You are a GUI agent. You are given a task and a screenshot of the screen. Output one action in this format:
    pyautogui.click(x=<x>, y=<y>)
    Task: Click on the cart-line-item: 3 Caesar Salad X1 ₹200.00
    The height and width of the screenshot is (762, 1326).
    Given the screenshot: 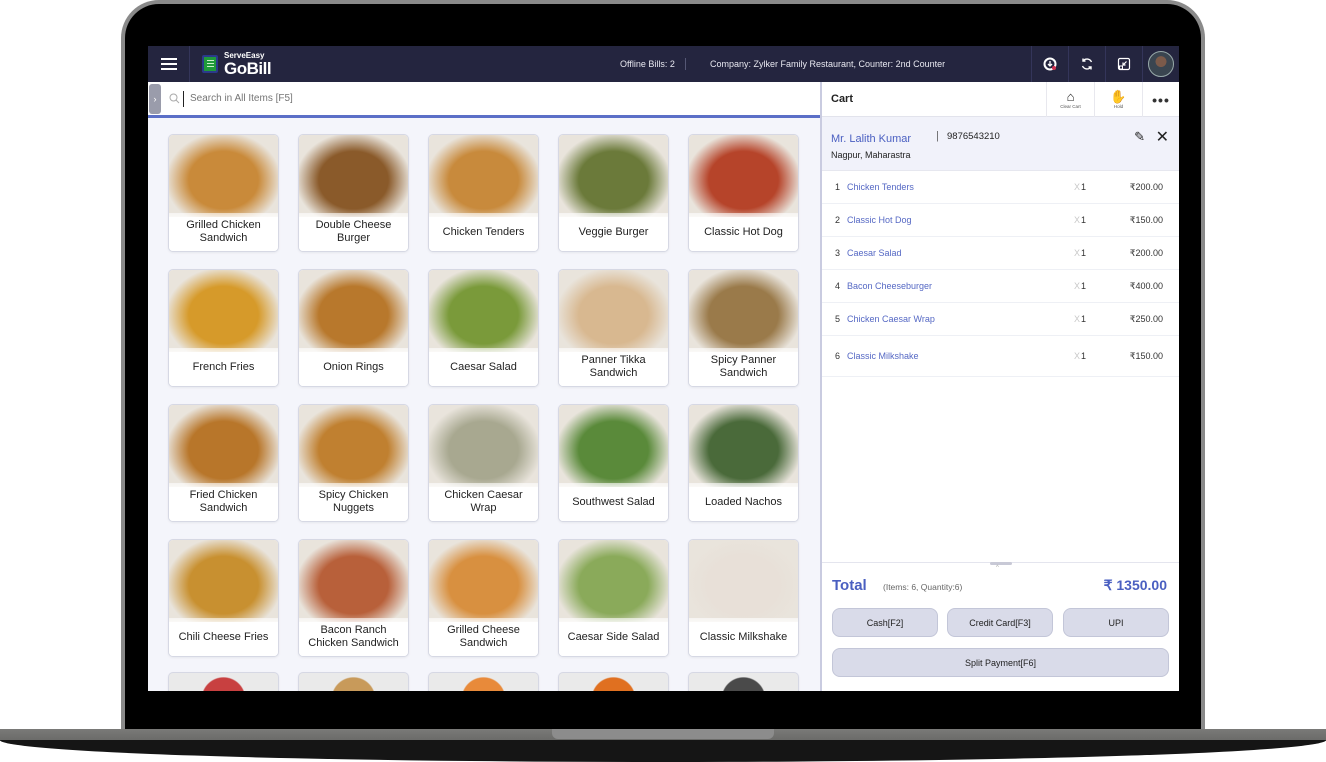 What is the action you would take?
    pyautogui.click(x=1000, y=253)
    